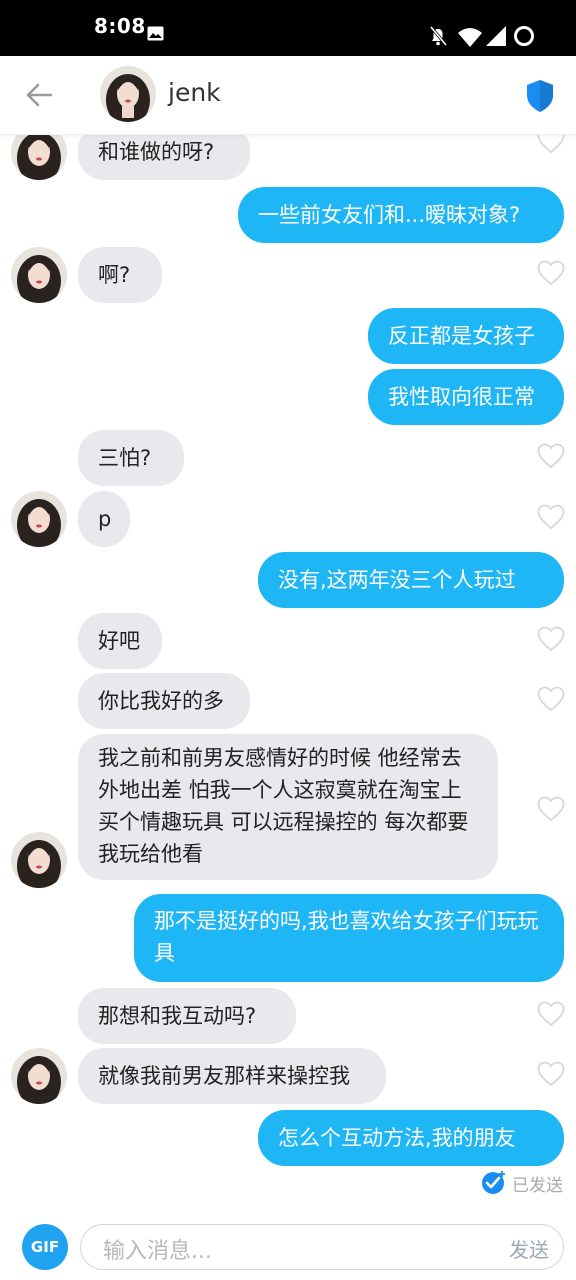 The height and width of the screenshot is (1280, 576). Describe the element at coordinates (232, 1076) in the screenshot. I see `incoming-message-bubble: 就像我前男友那样来操控我` at that location.